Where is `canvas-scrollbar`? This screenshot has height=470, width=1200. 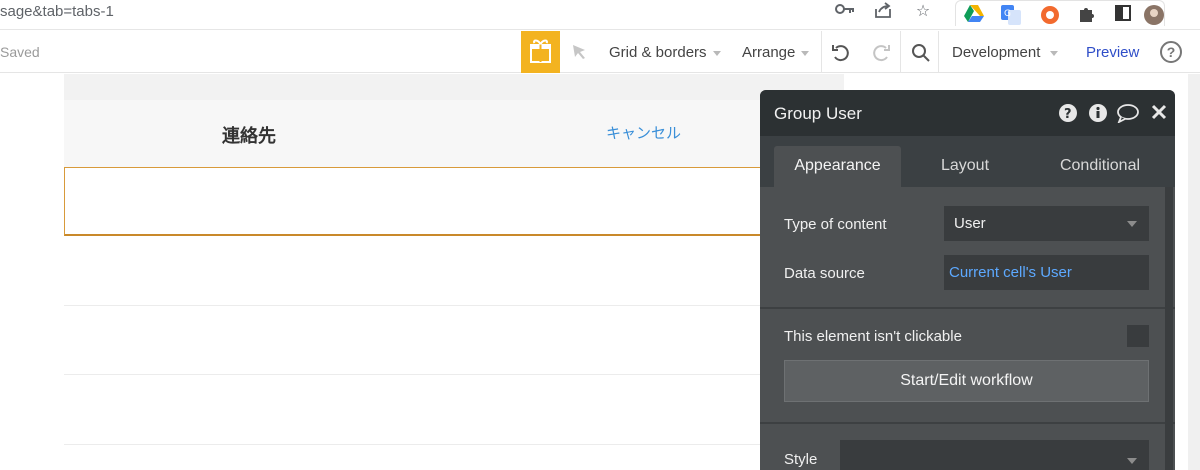
canvas-scrollbar is located at coordinates (1194, 272).